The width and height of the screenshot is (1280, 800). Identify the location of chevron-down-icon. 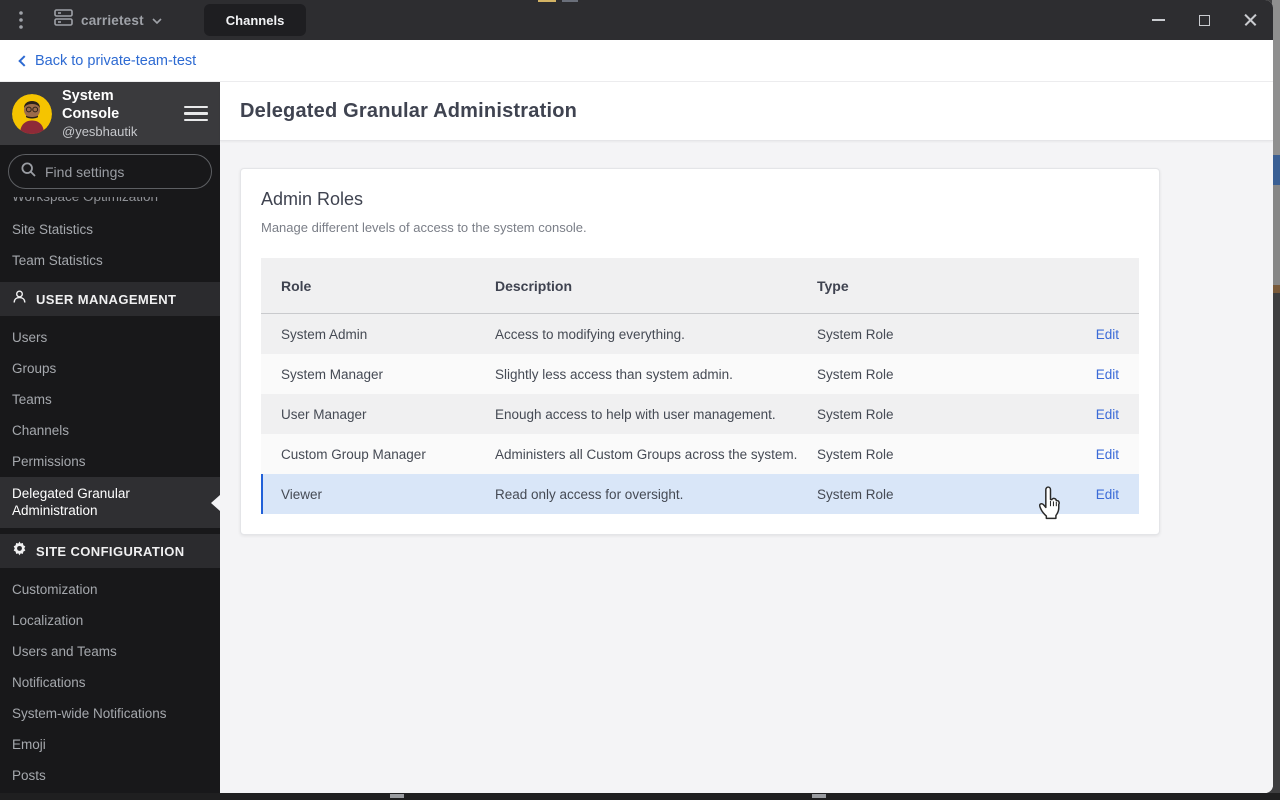
(157, 20).